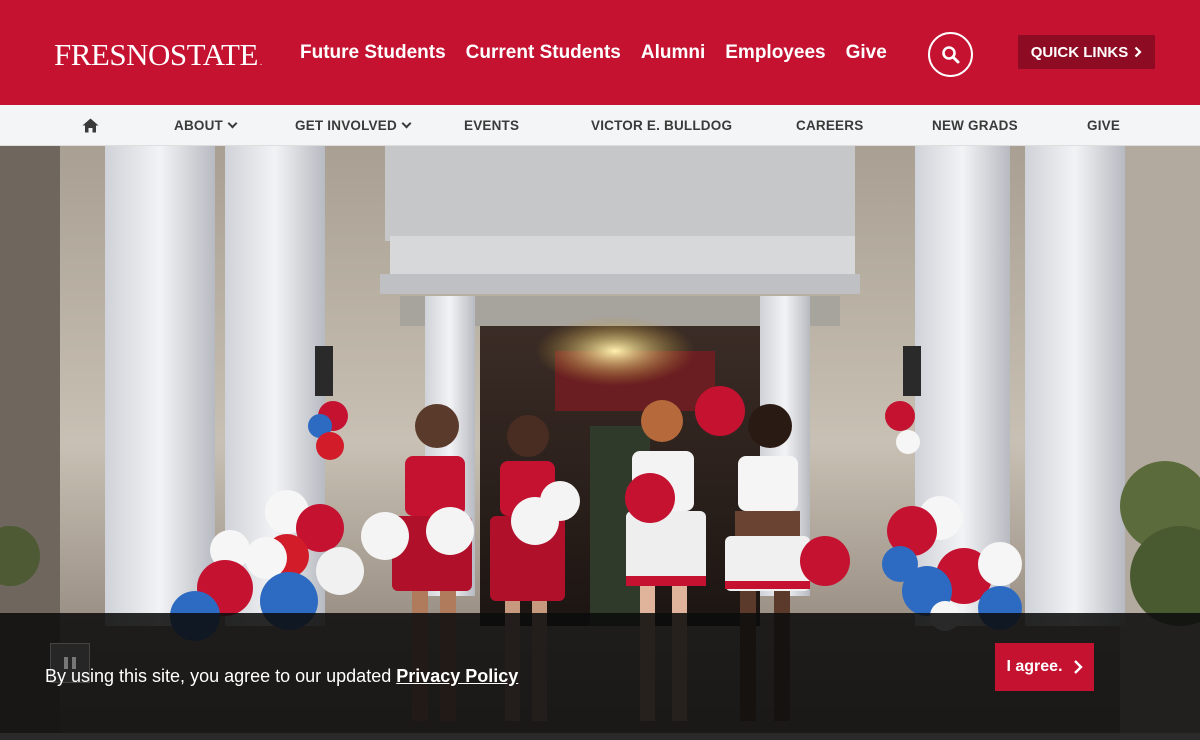  What do you see at coordinates (1034, 666) in the screenshot?
I see `agree-label: I agree.` at bounding box center [1034, 666].